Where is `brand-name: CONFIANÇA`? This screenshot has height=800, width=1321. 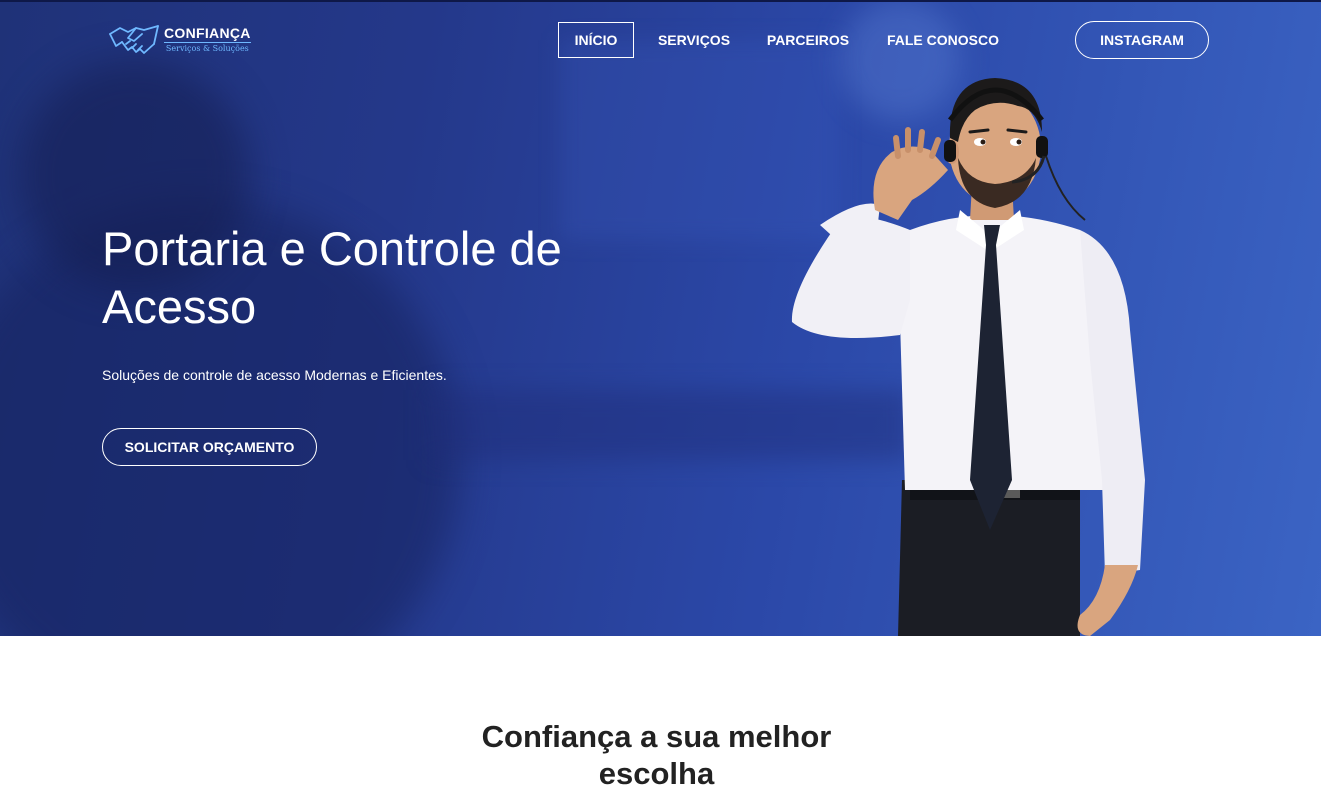
brand-name: CONFIANÇA is located at coordinates (207, 33).